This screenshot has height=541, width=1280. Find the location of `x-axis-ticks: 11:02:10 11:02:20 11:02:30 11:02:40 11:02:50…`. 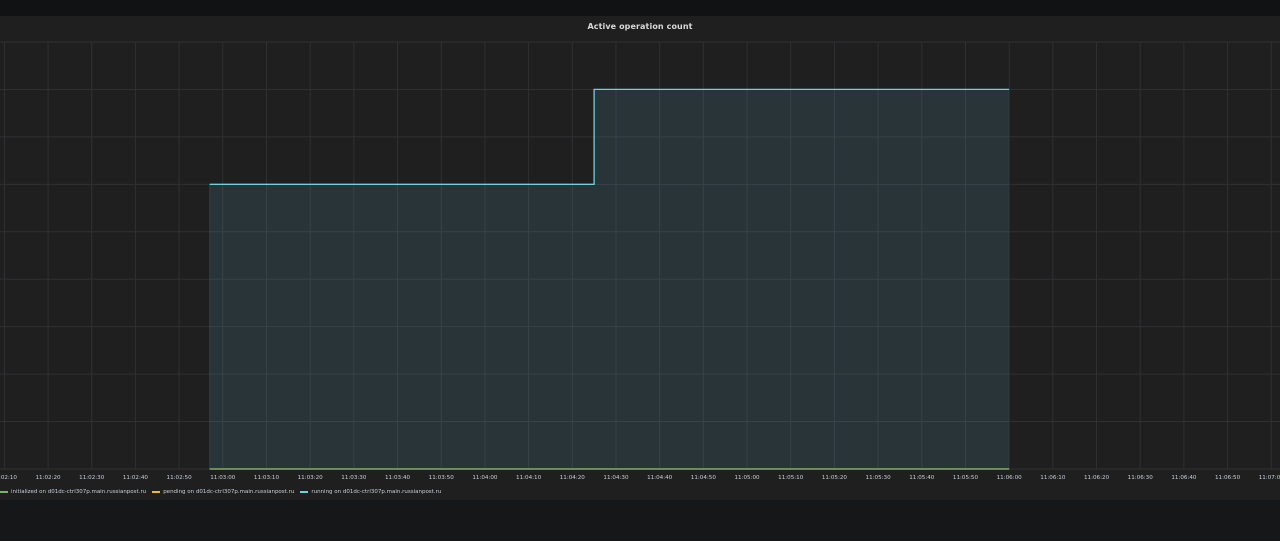

x-axis-ticks: 11:02:10 11:02:20 11:02:30 11:02:40 11:02:50… is located at coordinates (640, 478).